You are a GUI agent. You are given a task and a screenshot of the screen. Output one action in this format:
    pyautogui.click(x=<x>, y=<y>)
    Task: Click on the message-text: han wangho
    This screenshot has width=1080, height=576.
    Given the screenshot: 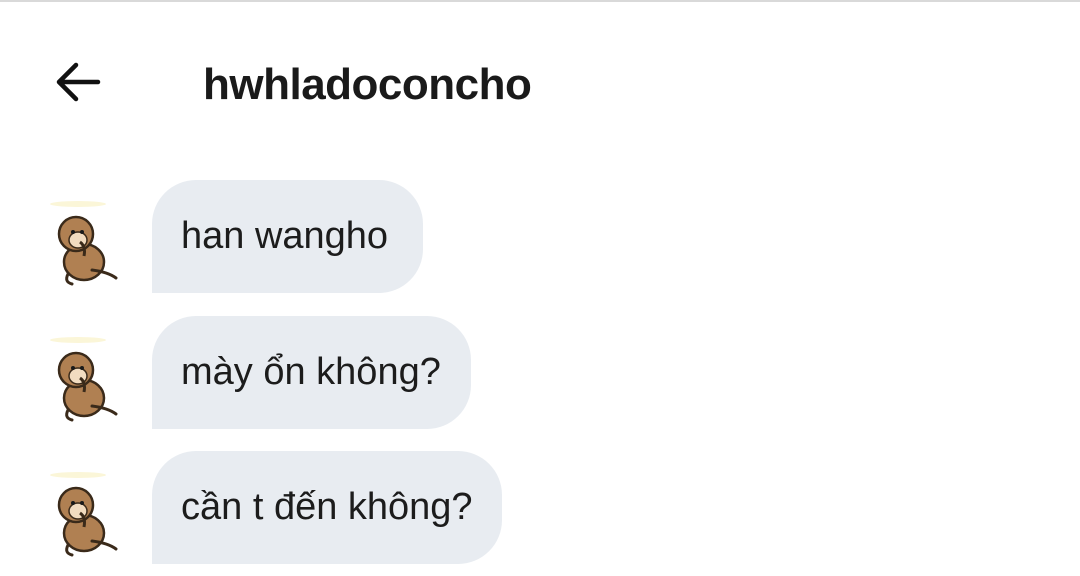 What is the action you would take?
    pyautogui.click(x=285, y=236)
    